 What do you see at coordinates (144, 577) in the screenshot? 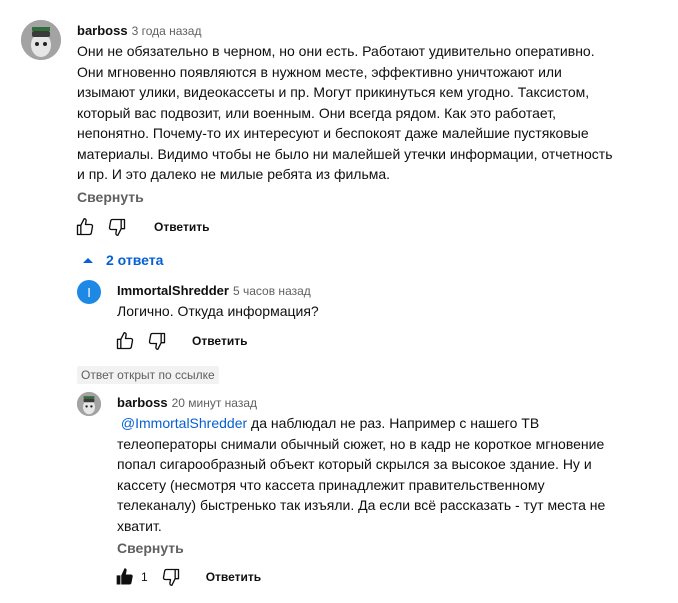
I see `like-count: 1` at bounding box center [144, 577].